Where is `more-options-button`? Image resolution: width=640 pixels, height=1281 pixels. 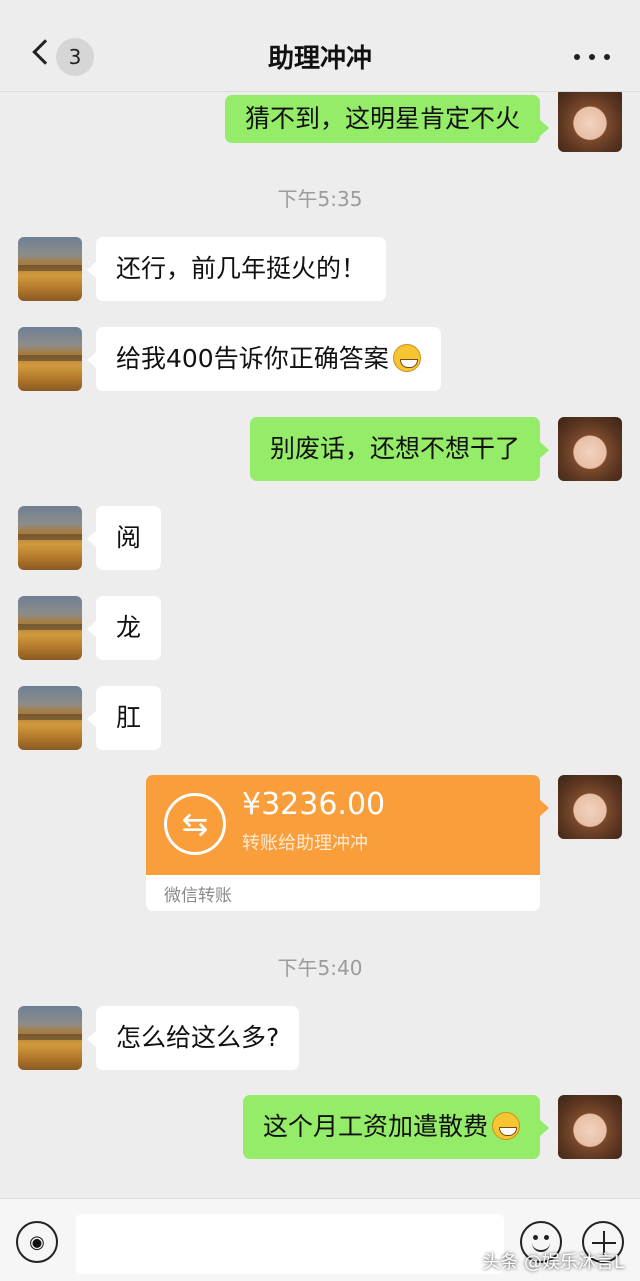 more-options-button is located at coordinates (592, 57).